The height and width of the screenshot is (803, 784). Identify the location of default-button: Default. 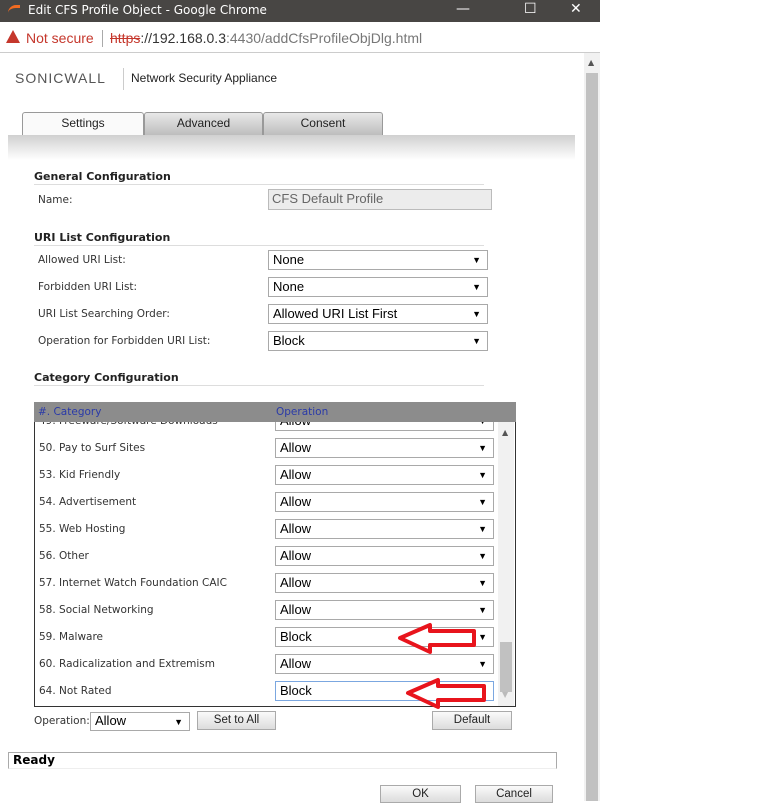
(472, 720).